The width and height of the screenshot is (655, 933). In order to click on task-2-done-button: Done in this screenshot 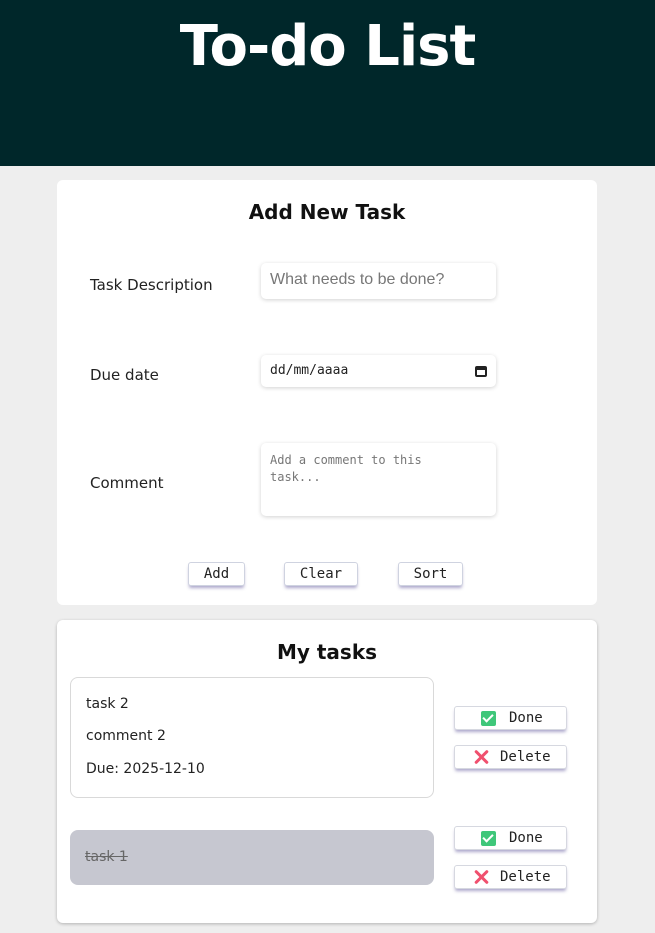, I will do `click(510, 718)`.